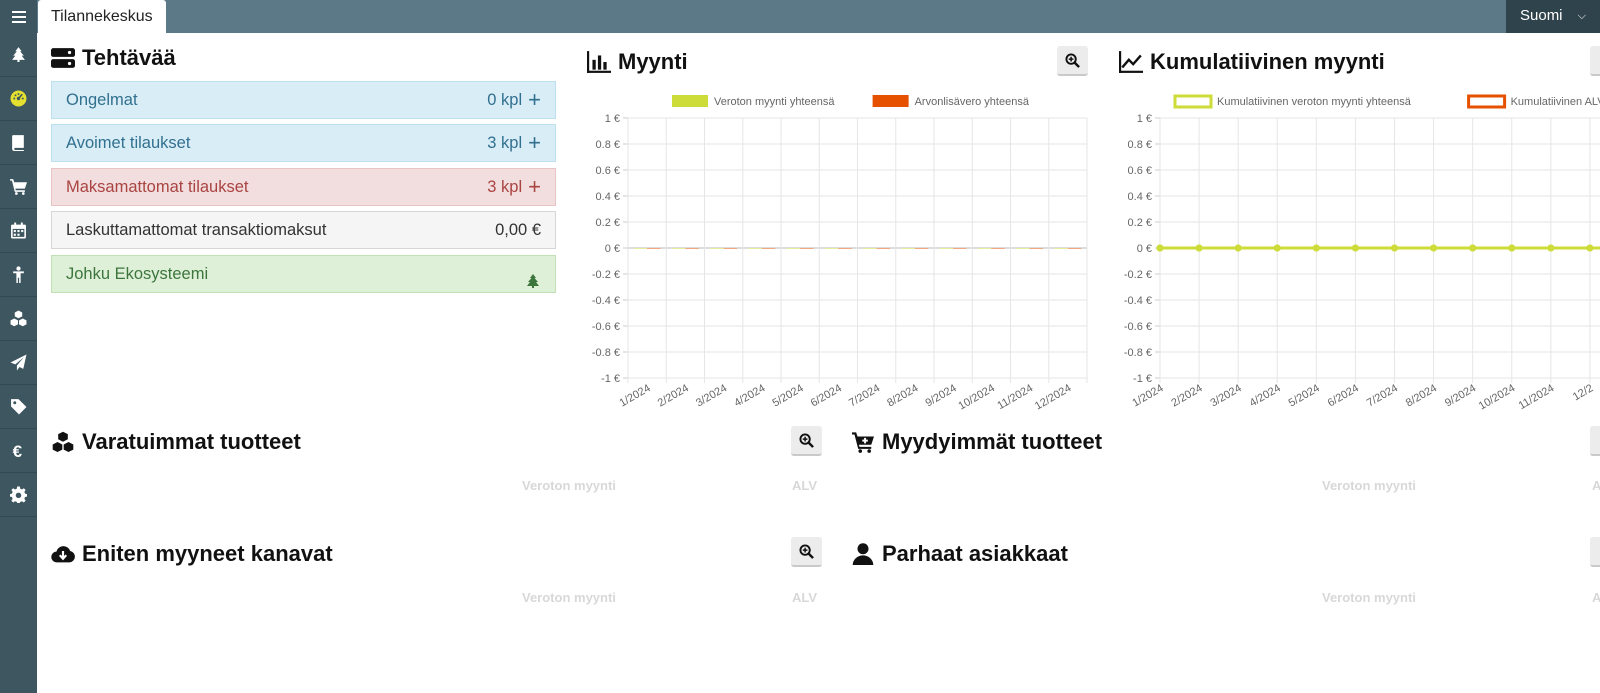  What do you see at coordinates (18, 231) in the screenshot?
I see `sidebar-item-calendar` at bounding box center [18, 231].